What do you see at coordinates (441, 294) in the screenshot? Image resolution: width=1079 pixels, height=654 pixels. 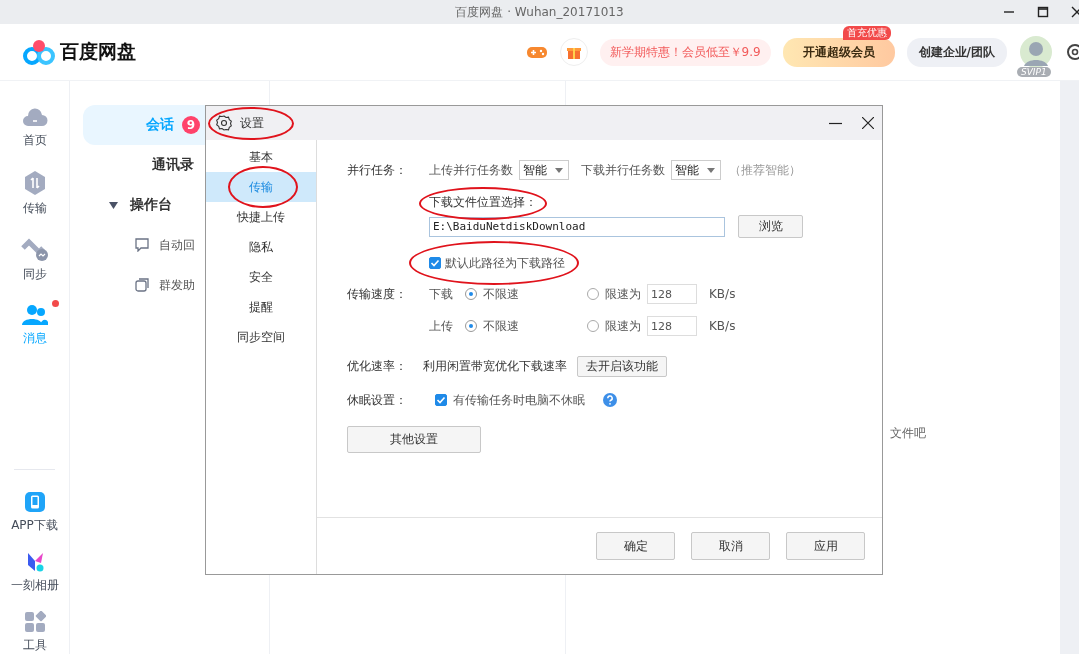 I see `field-label: 下载` at bounding box center [441, 294].